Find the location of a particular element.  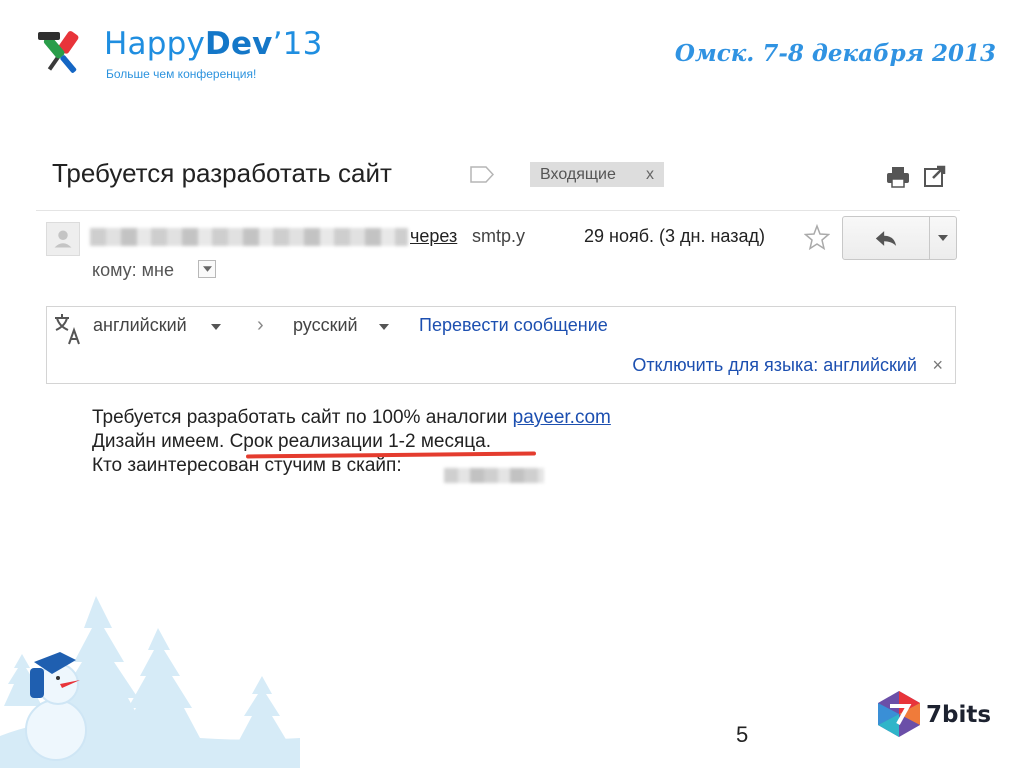

more-actions-button is located at coordinates (943, 238).